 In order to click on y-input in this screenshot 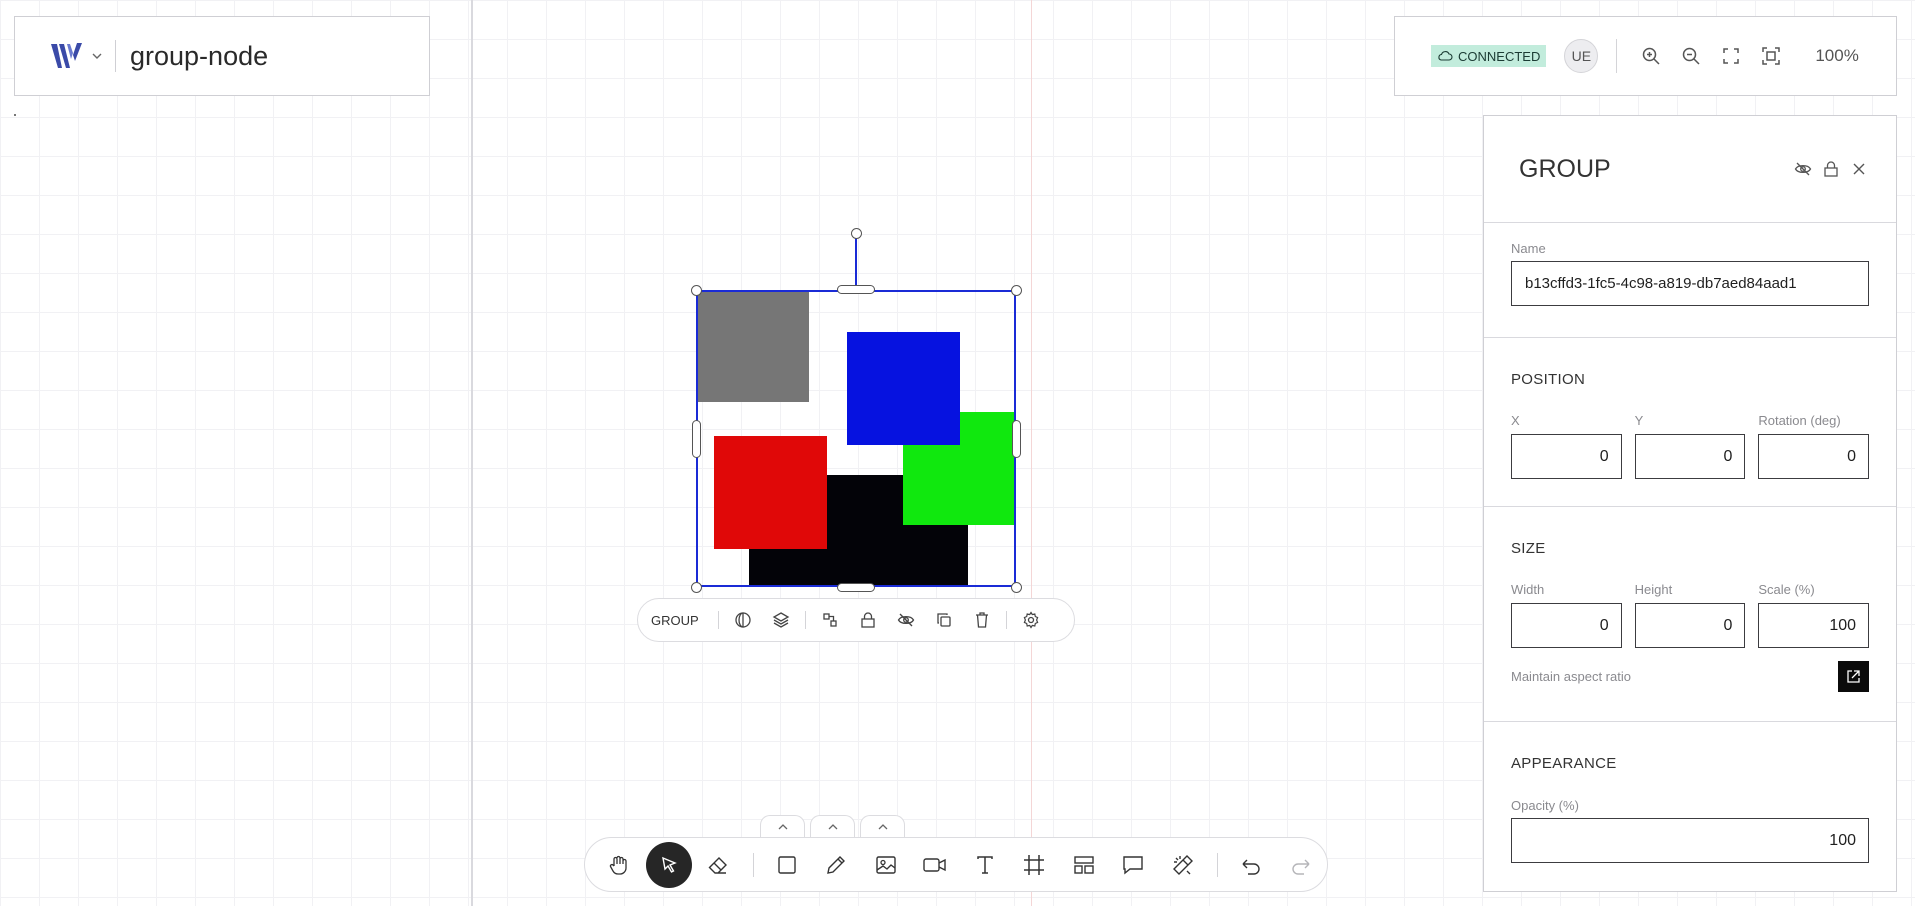, I will do `click(1690, 456)`.